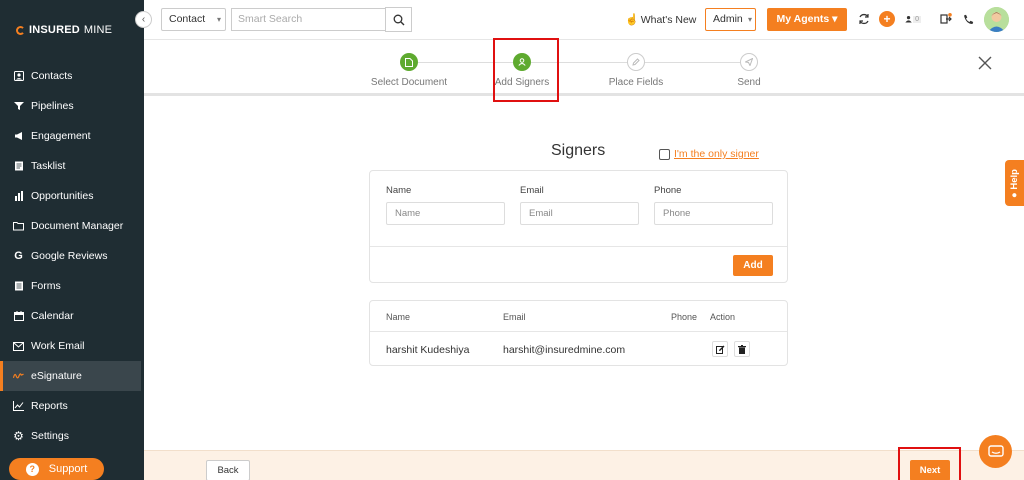  I want to click on table-header-phone: Phone, so click(684, 317).